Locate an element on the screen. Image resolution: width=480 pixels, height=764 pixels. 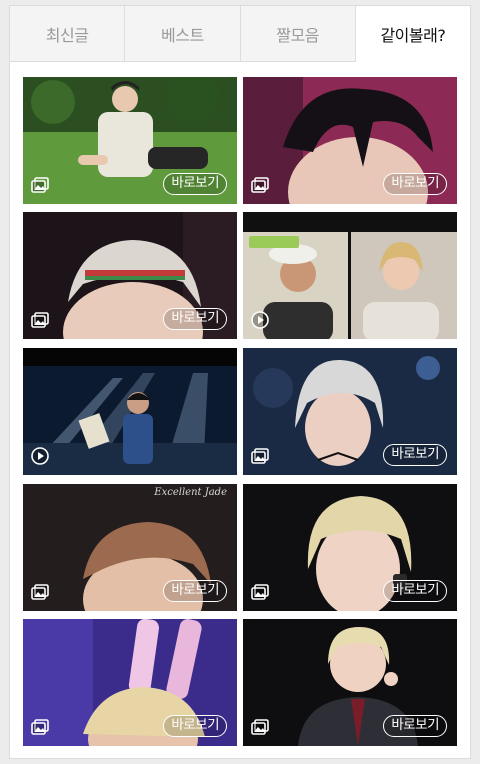
thumbnail-card: Excellent Jade 바로보기 is located at coordinates (130, 547).